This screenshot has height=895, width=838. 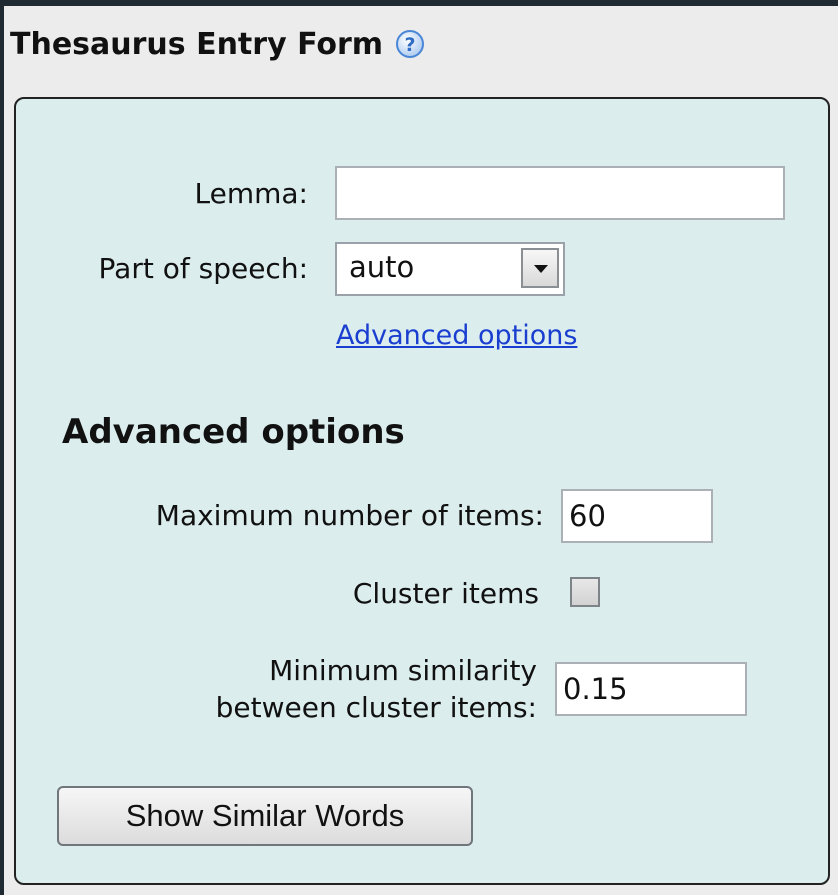 I want to click on form-title: Thesaurus Entry Form, so click(x=197, y=44).